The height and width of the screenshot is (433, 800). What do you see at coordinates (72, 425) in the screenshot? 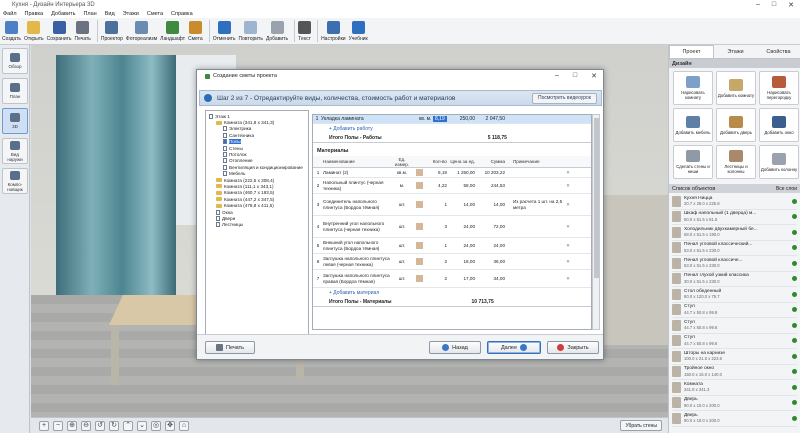
I see `zoom-fit-icon: ⊕` at bounding box center [72, 425].